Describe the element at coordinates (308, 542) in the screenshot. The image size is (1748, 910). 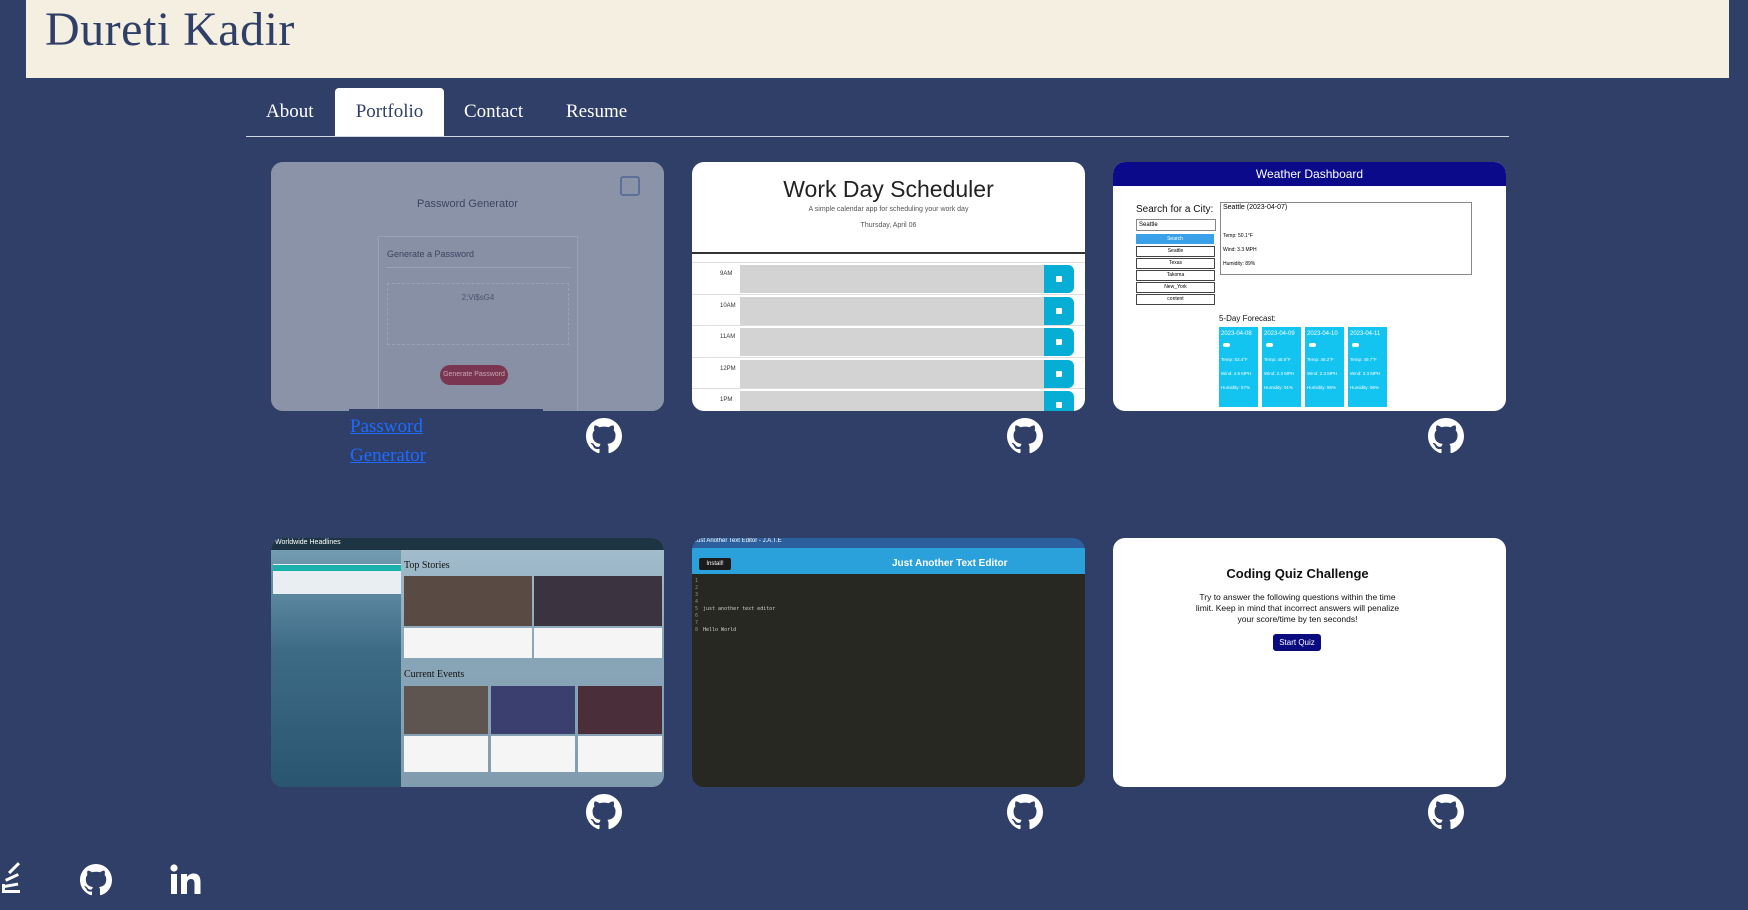
I see `news-brand: Worldwide Headlines` at that location.